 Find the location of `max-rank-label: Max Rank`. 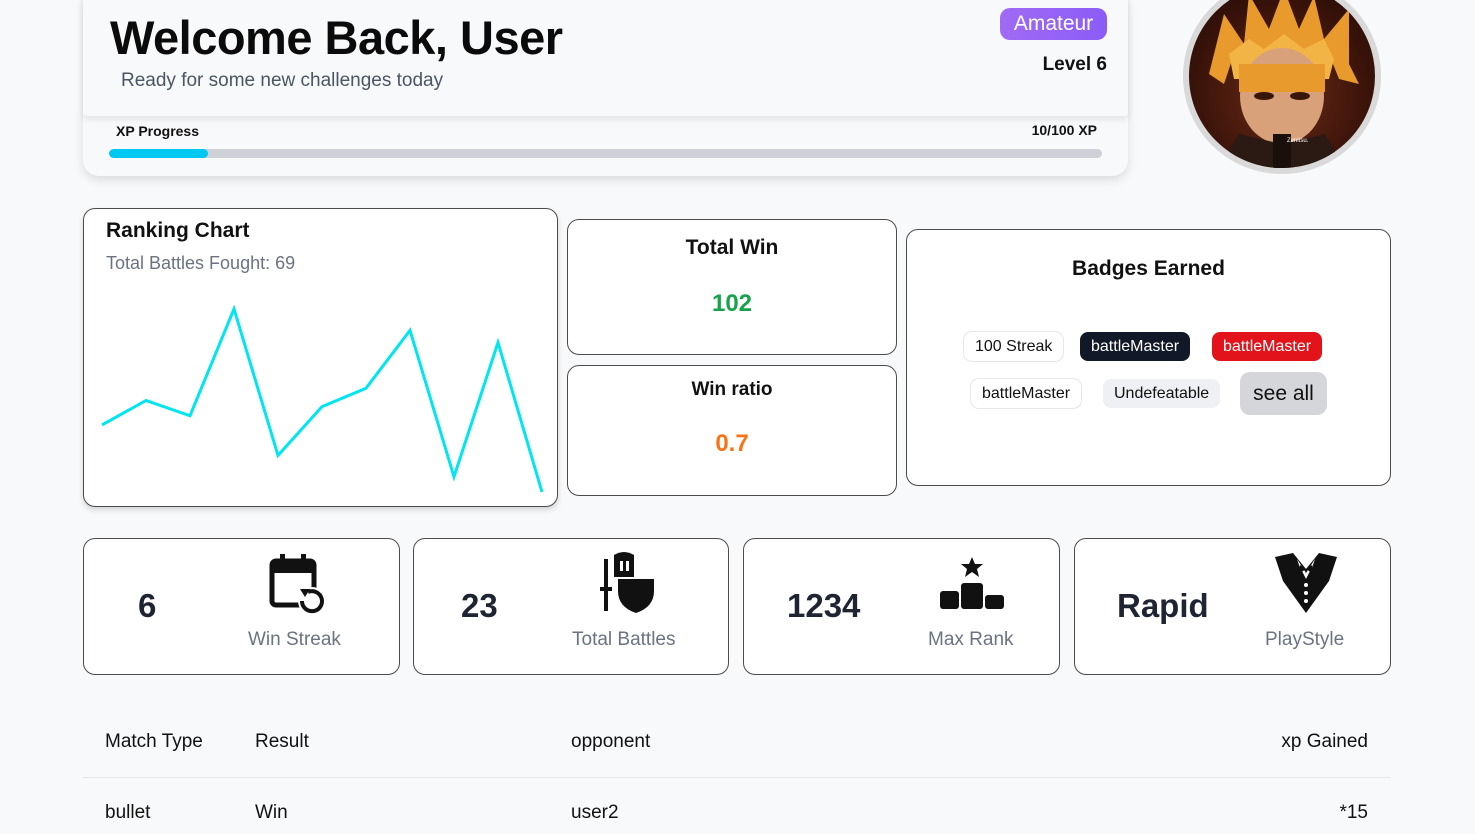

max-rank-label: Max Rank is located at coordinates (971, 639).